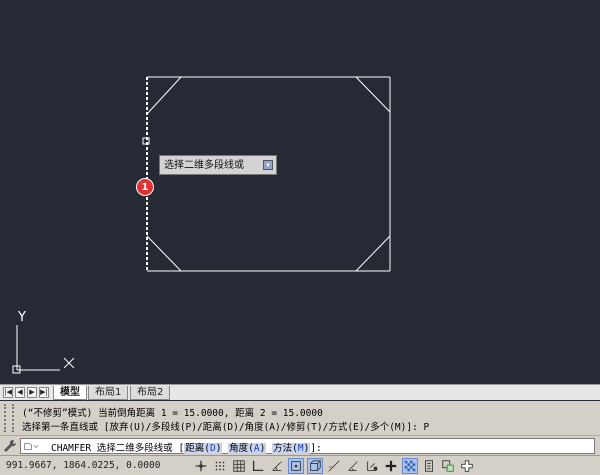  What do you see at coordinates (203, 448) in the screenshot?
I see `option-distance: 距离(D)` at bounding box center [203, 448].